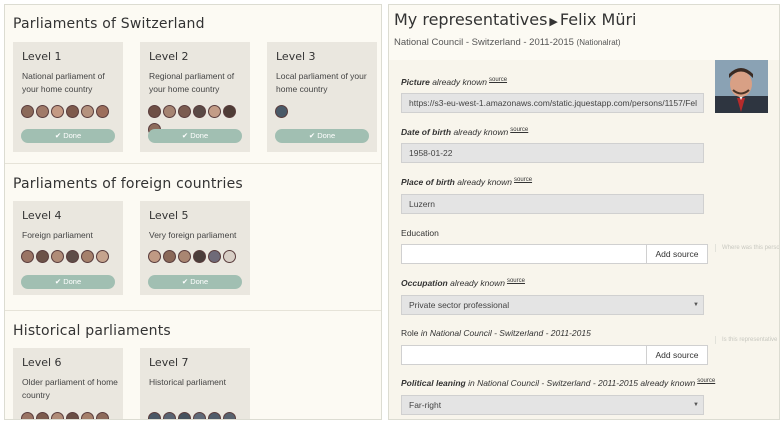  What do you see at coordinates (498, 80) in the screenshot?
I see `picture-source-link: source` at bounding box center [498, 80].